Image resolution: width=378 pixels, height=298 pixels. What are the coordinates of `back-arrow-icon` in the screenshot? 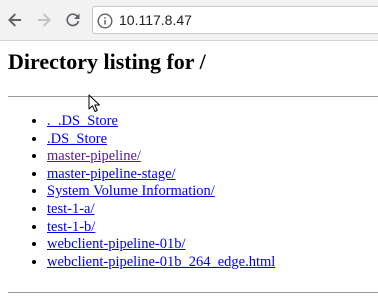 It's located at (14, 20).